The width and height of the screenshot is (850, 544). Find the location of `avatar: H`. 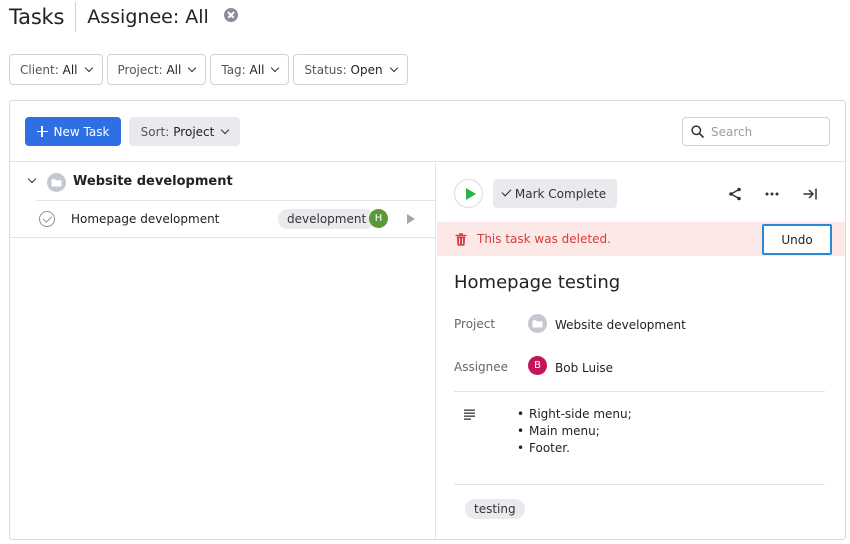

avatar: H is located at coordinates (378, 218).